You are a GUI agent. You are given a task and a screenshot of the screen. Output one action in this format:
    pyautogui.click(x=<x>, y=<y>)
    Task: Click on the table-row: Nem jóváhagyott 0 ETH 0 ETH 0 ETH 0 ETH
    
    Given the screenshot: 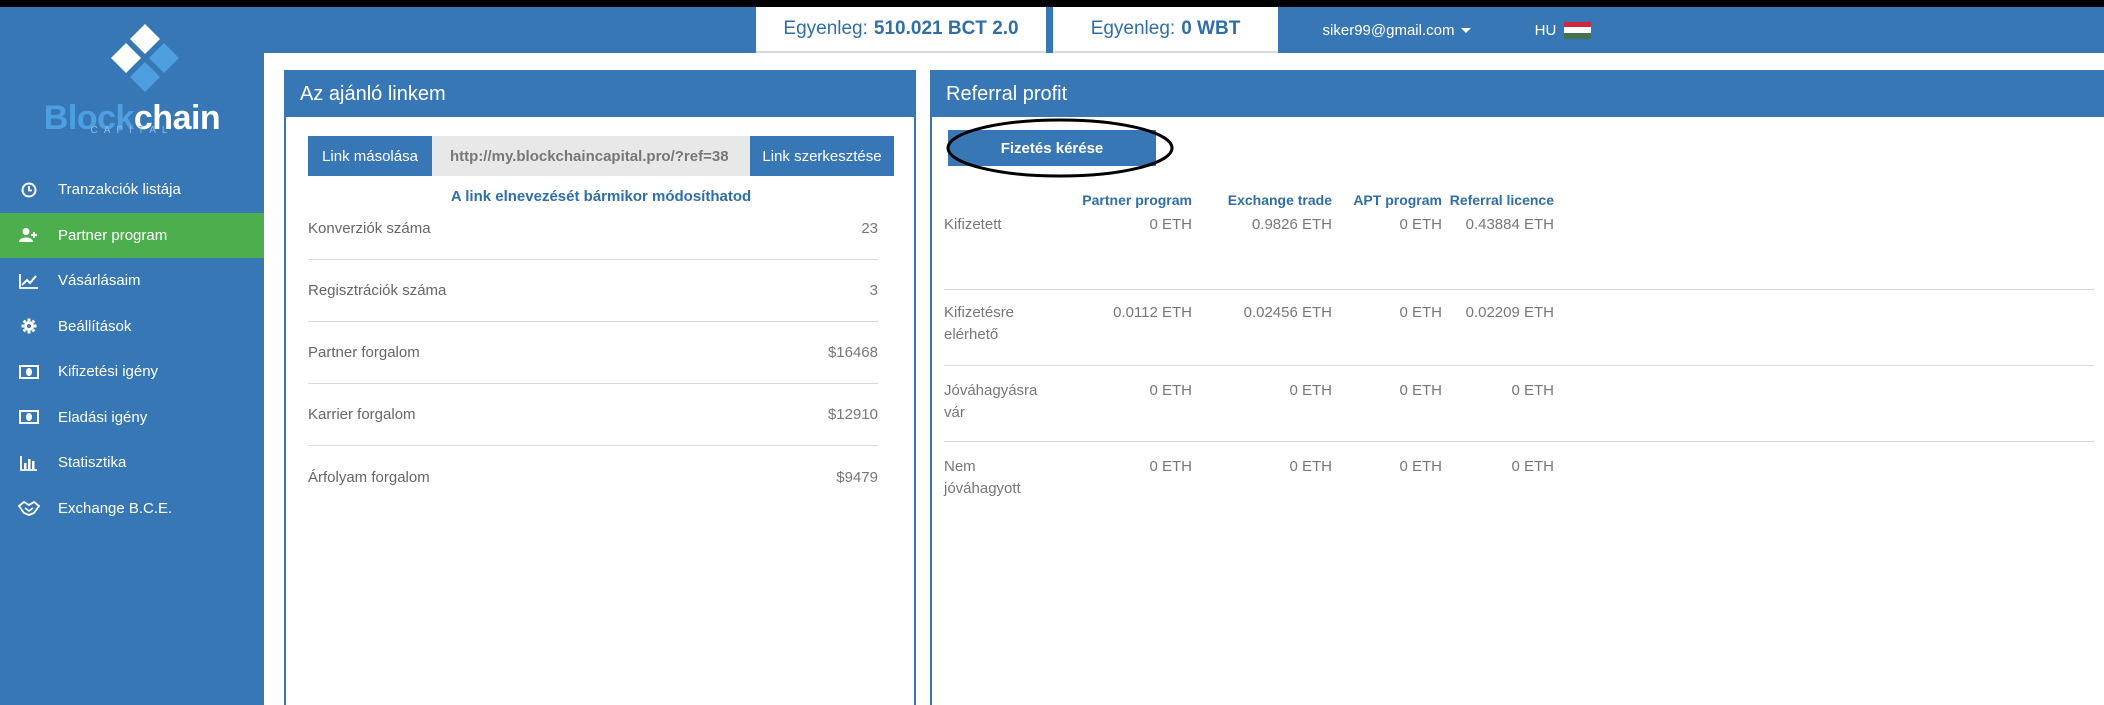 What is the action you would take?
    pyautogui.click(x=1519, y=480)
    